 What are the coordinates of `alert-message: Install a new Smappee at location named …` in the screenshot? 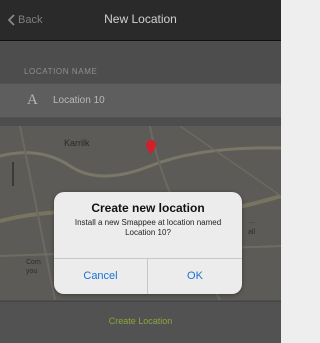 It's located at (148, 227).